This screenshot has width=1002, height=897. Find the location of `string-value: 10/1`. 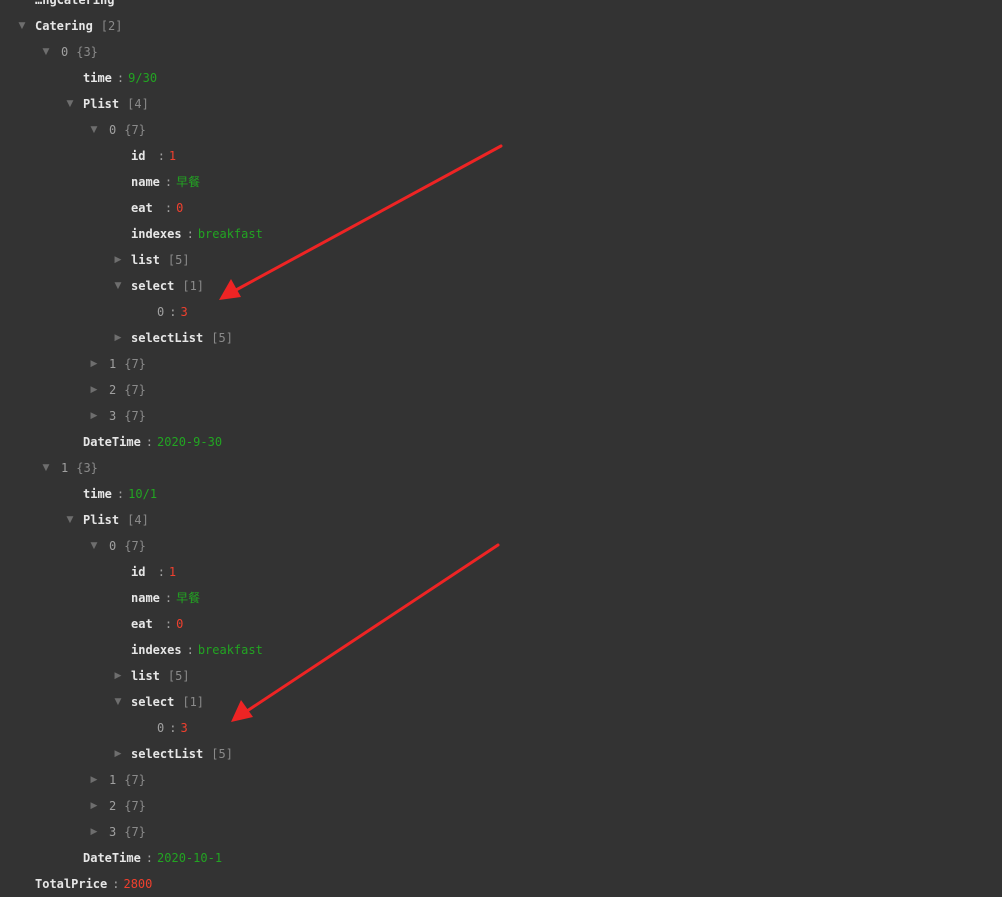

string-value: 10/1 is located at coordinates (143, 494).